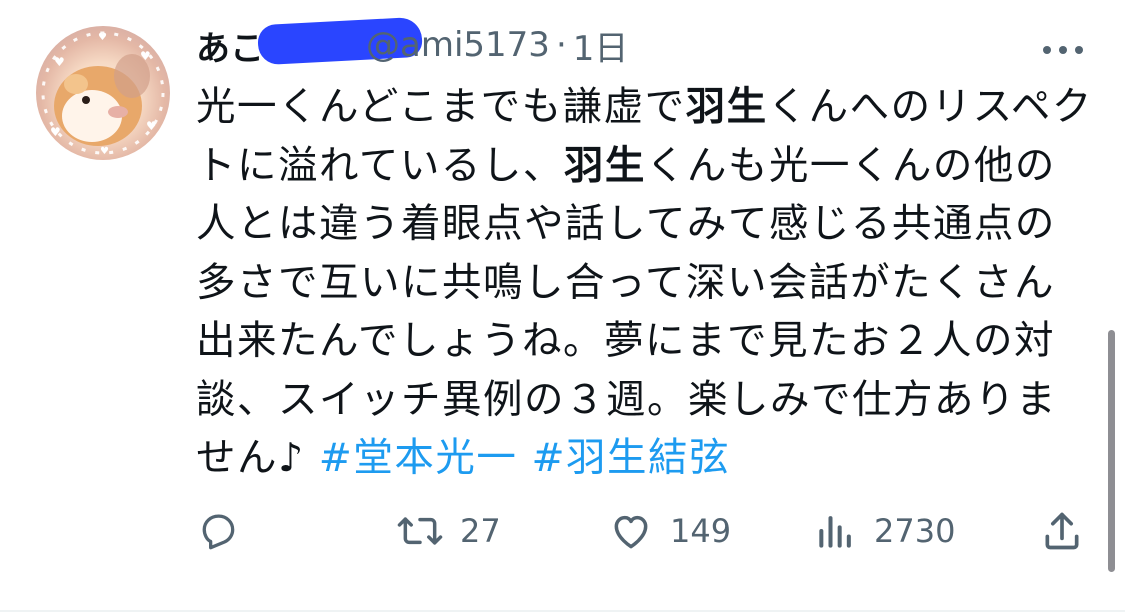  What do you see at coordinates (420, 531) in the screenshot?
I see `retweet-icon` at bounding box center [420, 531].